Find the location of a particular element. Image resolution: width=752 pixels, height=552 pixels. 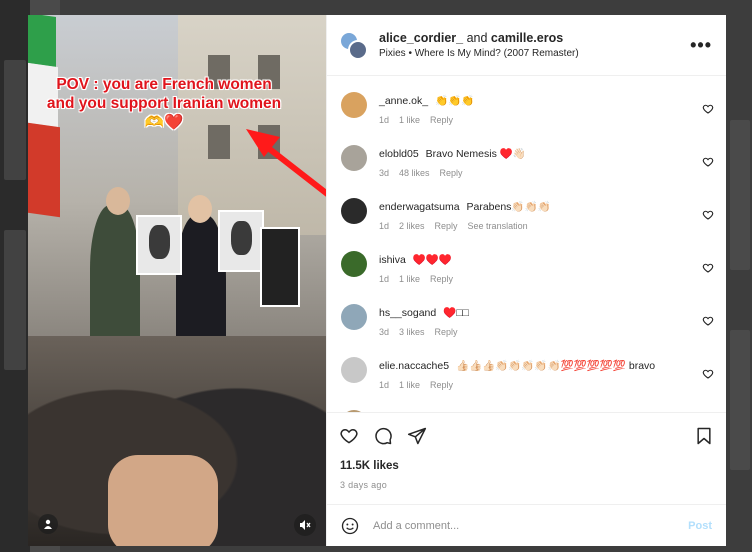

comment-icon is located at coordinates (383, 436).